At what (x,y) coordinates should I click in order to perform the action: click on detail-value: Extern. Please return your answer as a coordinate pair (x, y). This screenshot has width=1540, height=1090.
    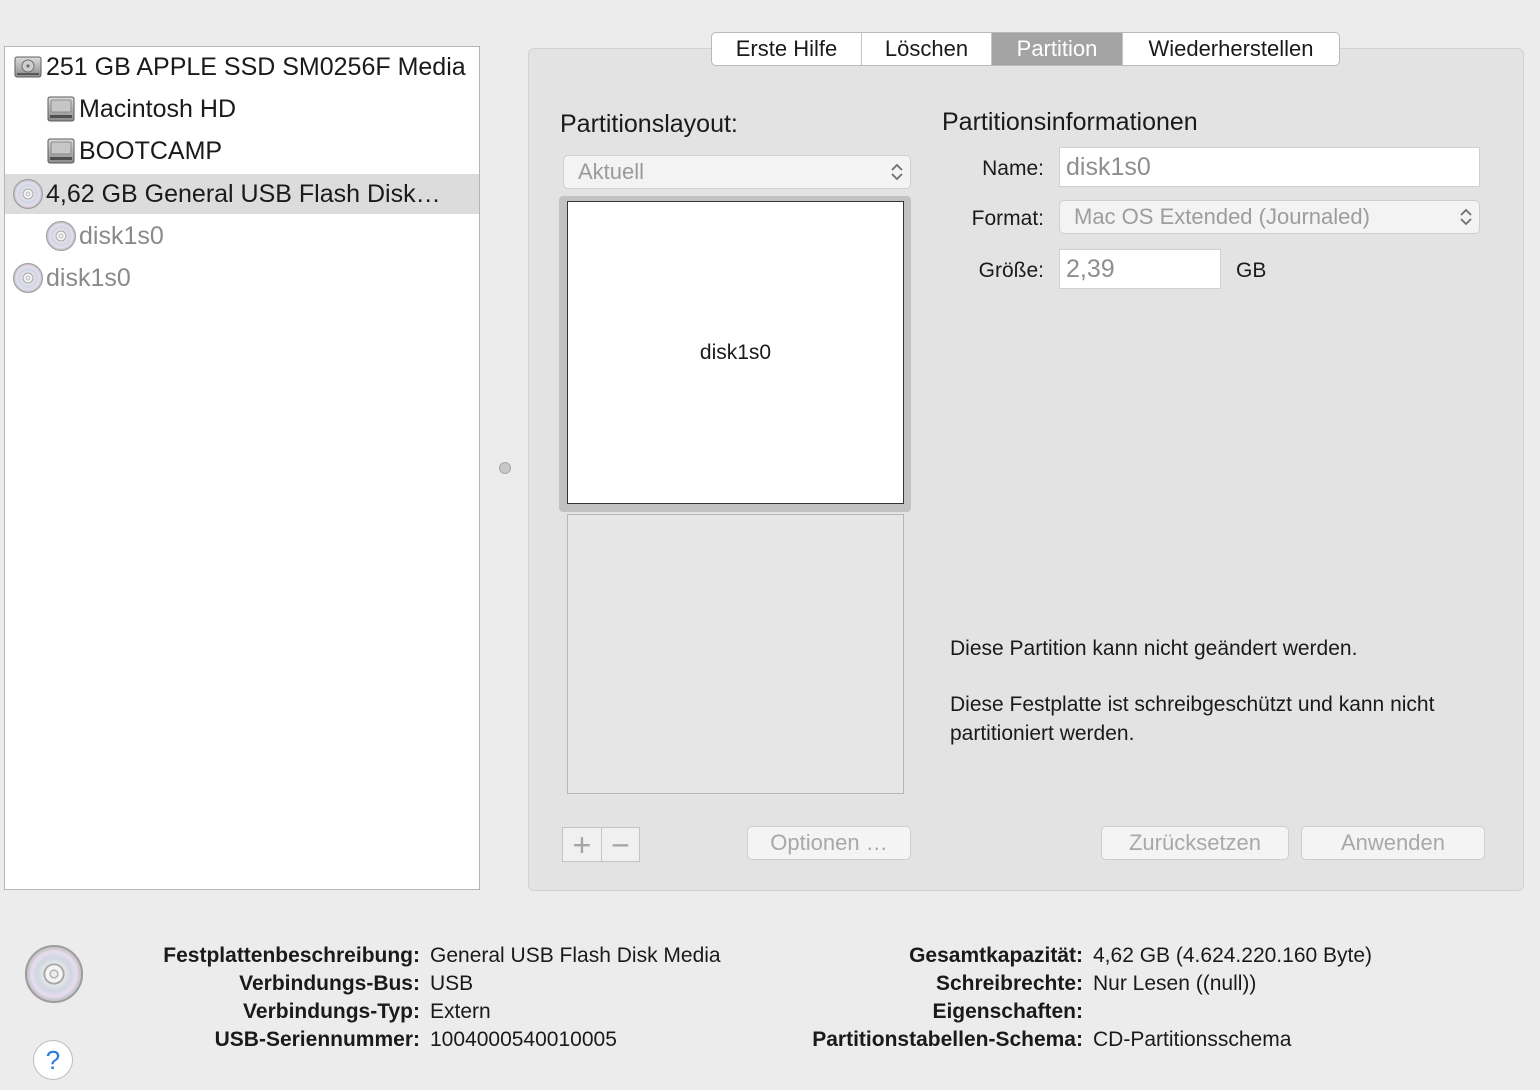
    Looking at the image, I should click on (460, 1011).